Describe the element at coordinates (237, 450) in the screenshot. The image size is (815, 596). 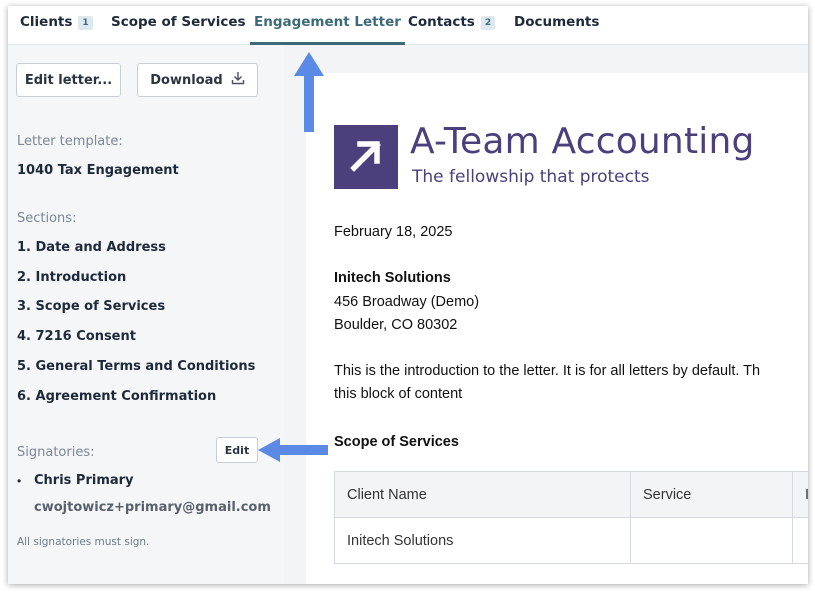
I see `edit-signatories-button: Edit` at that location.